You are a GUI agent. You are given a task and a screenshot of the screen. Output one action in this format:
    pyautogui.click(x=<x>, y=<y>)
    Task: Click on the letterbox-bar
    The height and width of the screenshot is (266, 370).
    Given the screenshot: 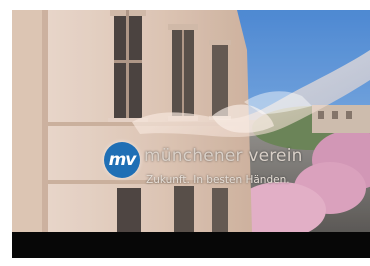 What is the action you would take?
    pyautogui.click(x=191, y=245)
    